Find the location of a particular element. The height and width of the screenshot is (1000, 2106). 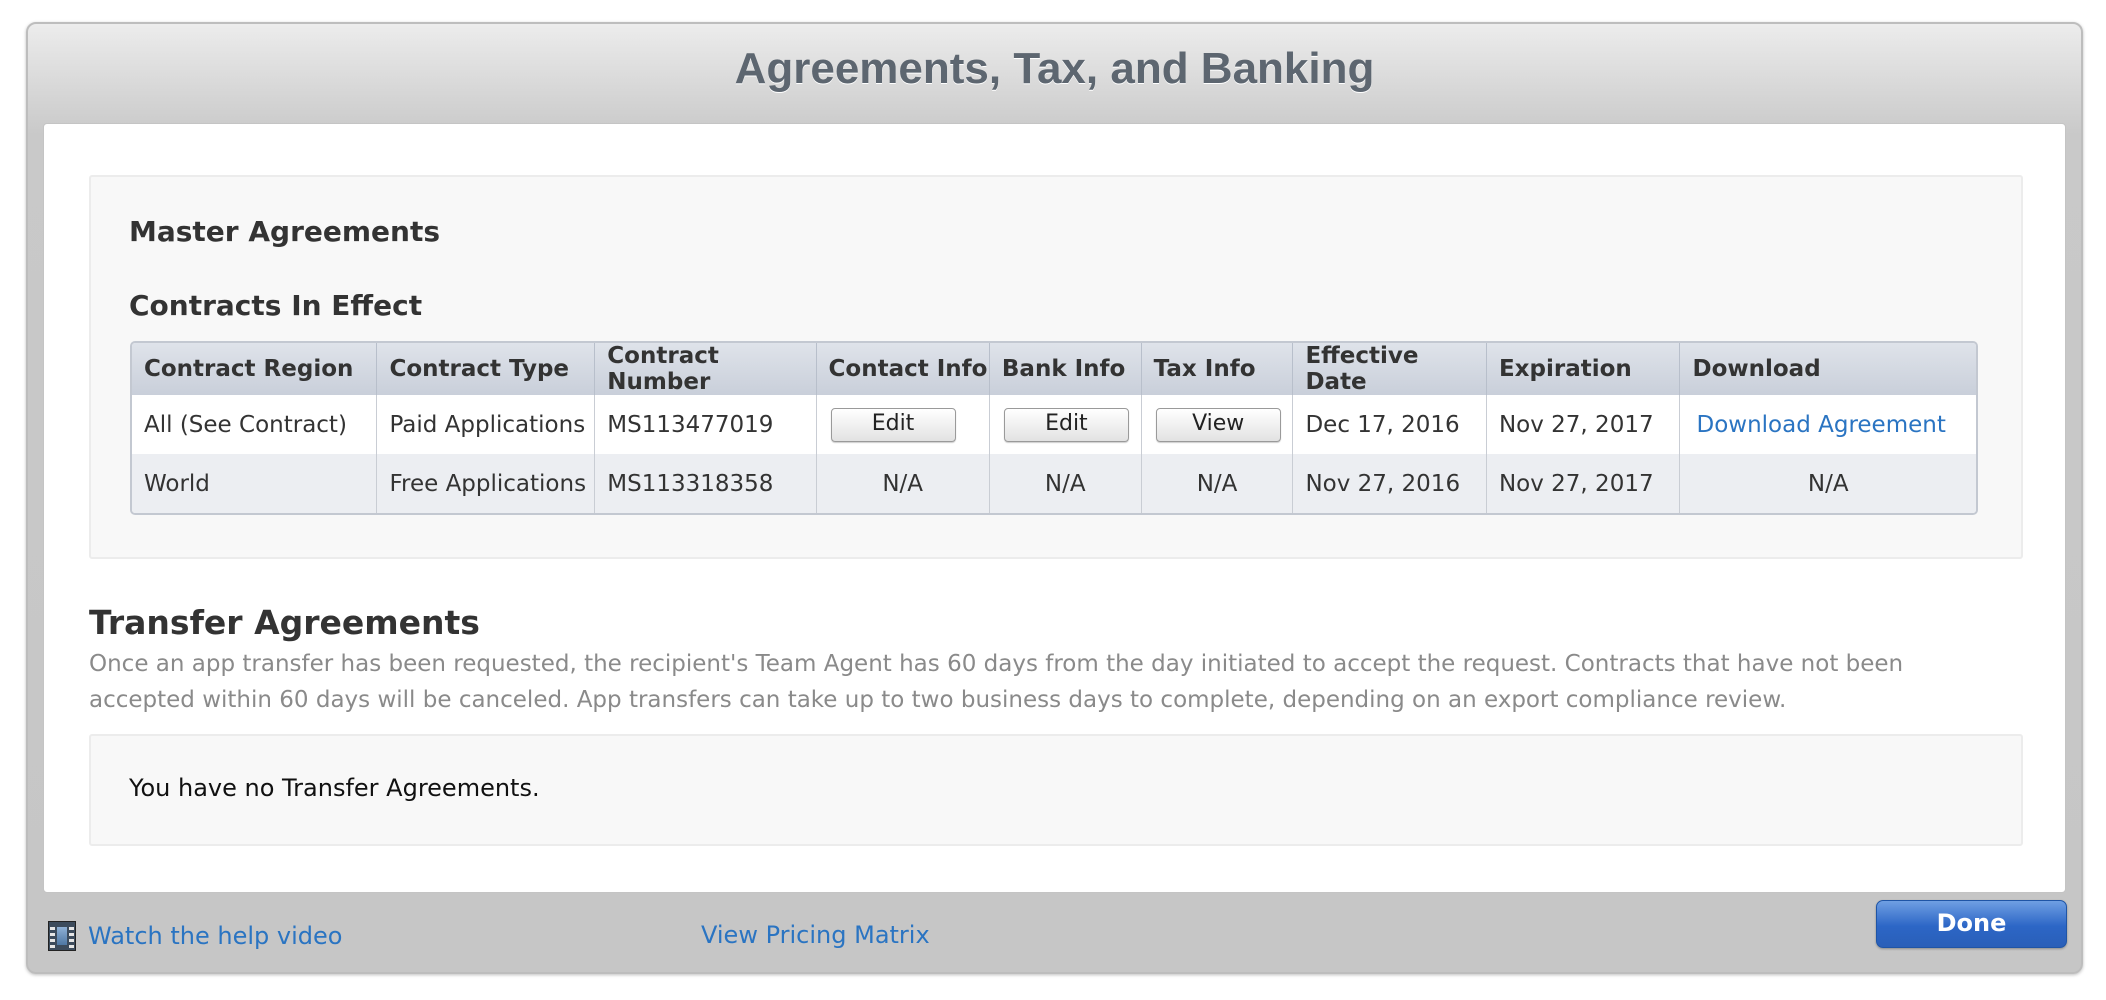

column-header: Contact Info is located at coordinates (903, 369).